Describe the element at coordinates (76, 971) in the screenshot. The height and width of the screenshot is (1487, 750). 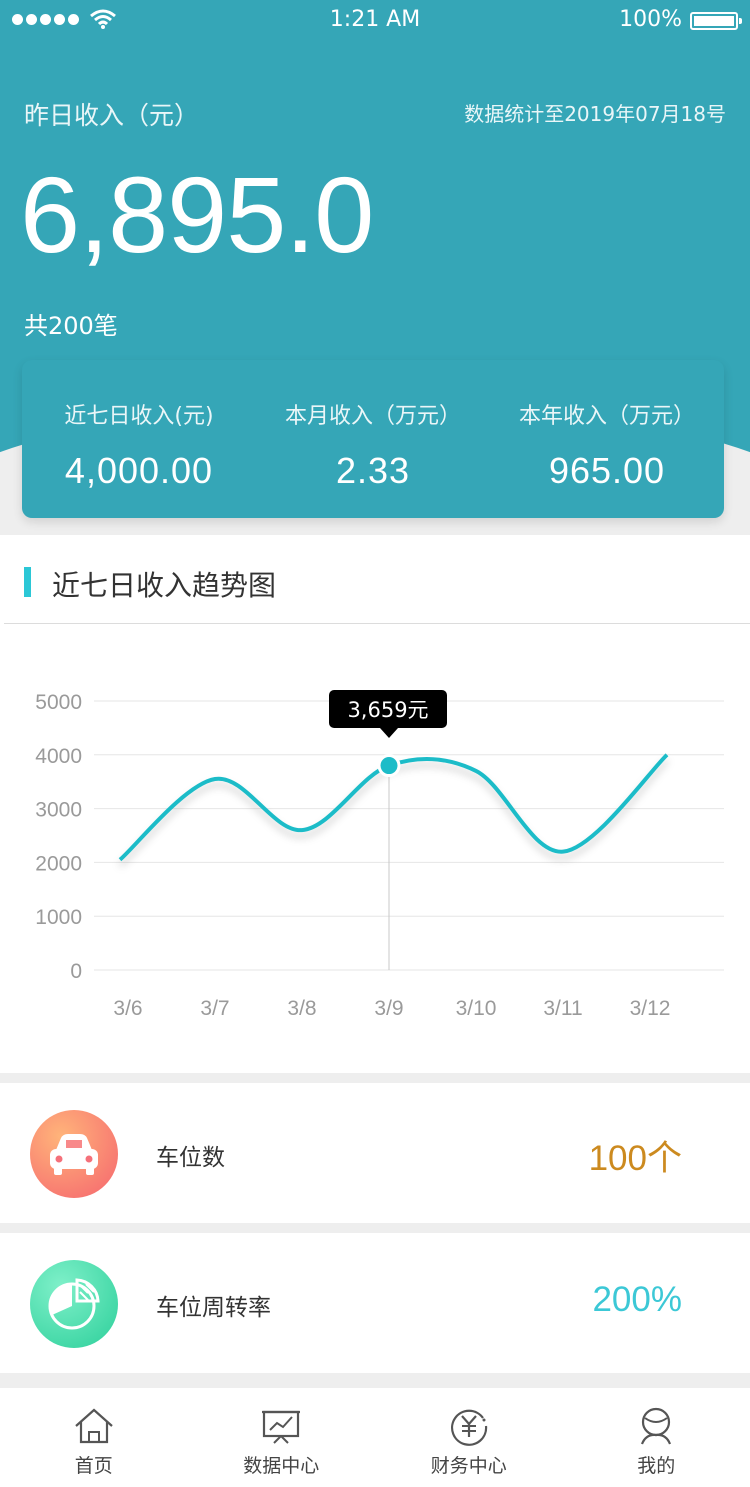
I see `y-tick-label: 0` at that location.